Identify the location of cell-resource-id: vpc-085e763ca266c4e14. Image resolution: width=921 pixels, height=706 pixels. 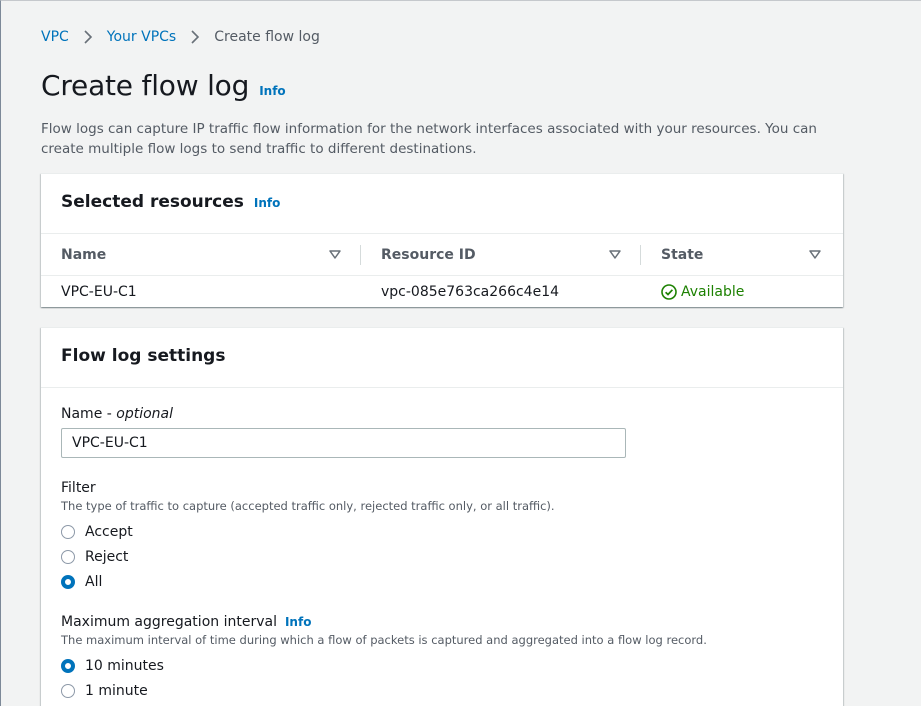
(470, 291).